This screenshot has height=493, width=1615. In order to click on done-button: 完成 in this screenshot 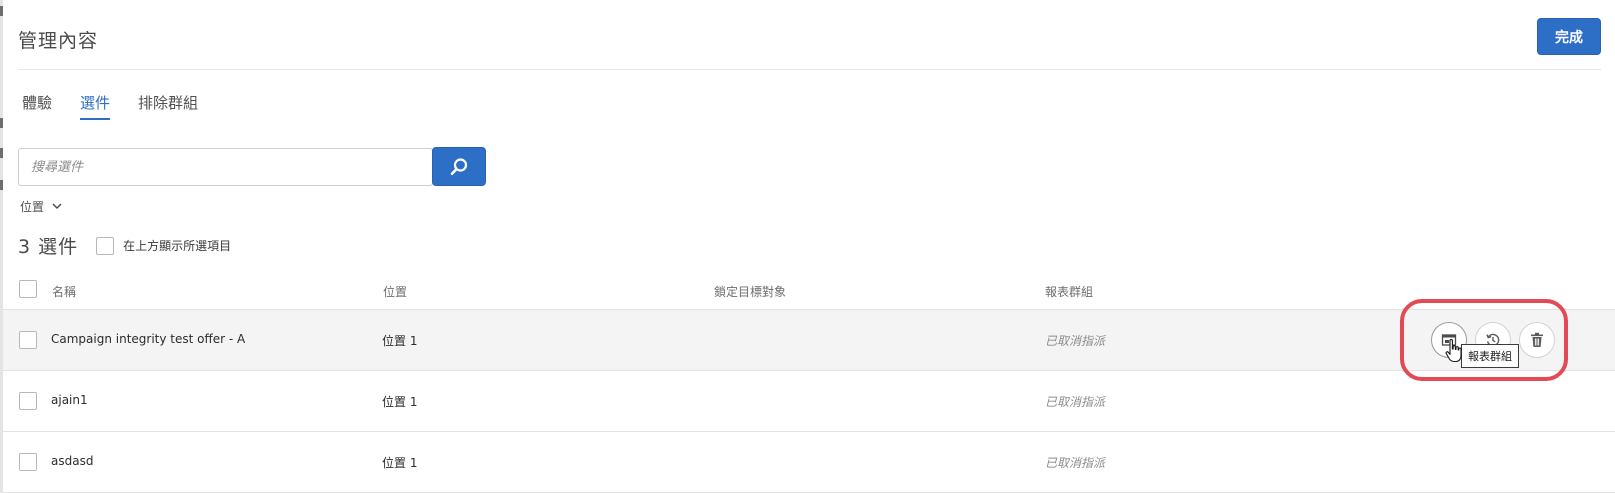, I will do `click(1569, 36)`.